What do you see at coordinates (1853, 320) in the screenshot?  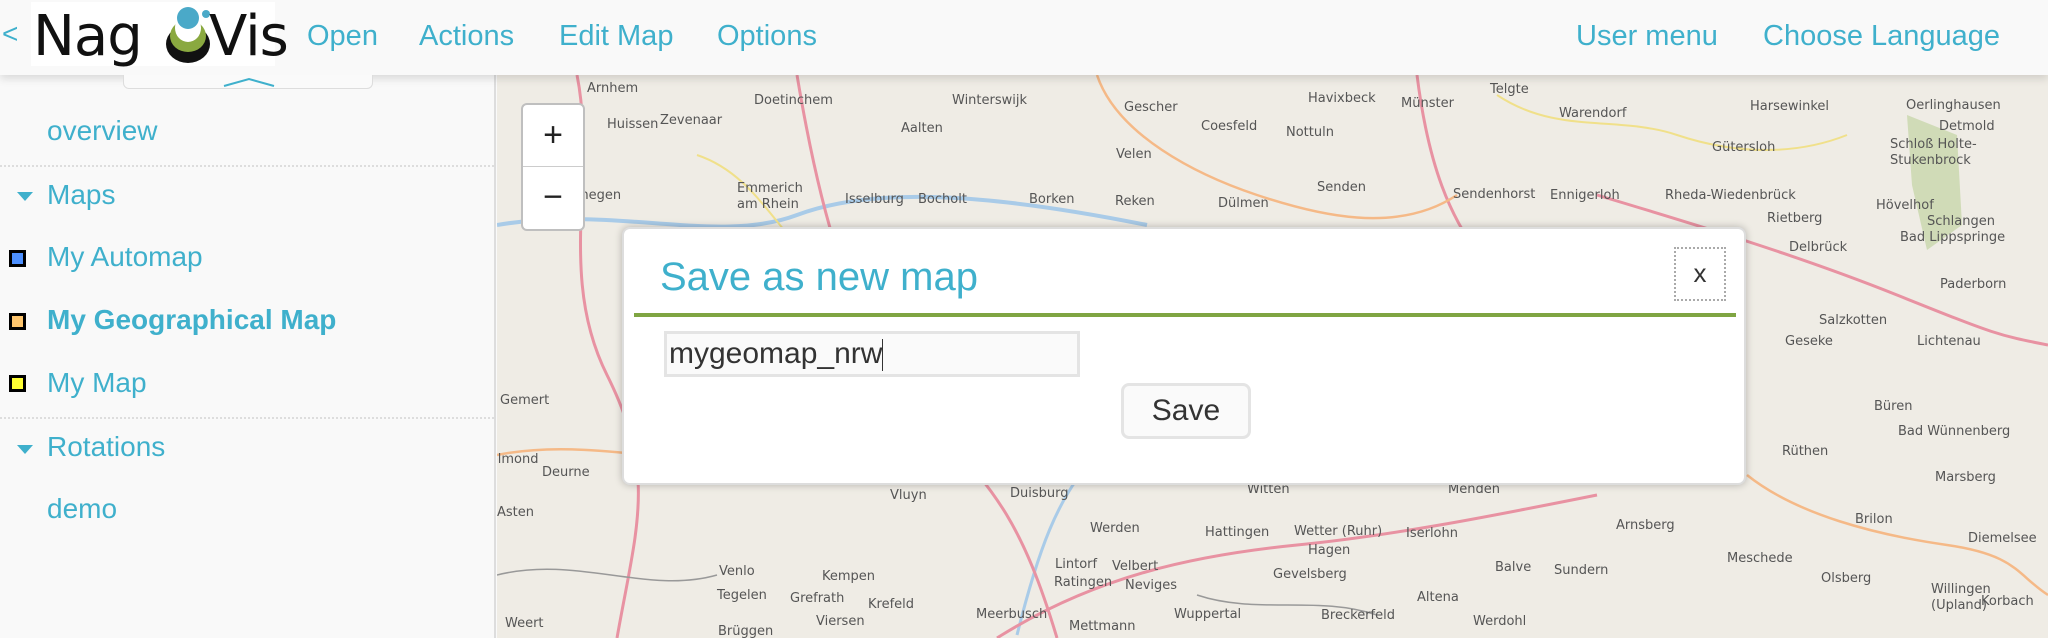 I see `map-place-label: Salzkotten` at bounding box center [1853, 320].